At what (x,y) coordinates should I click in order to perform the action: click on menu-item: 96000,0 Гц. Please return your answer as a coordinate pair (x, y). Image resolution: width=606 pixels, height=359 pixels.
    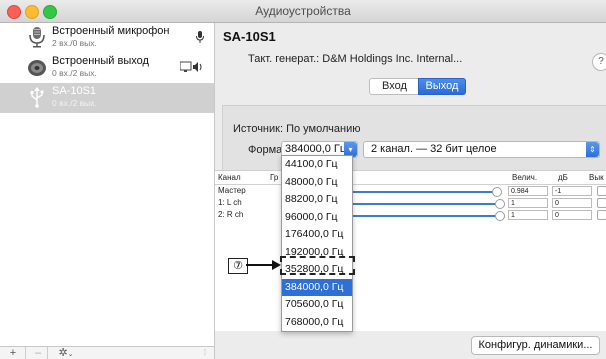
    Looking at the image, I should click on (317, 218).